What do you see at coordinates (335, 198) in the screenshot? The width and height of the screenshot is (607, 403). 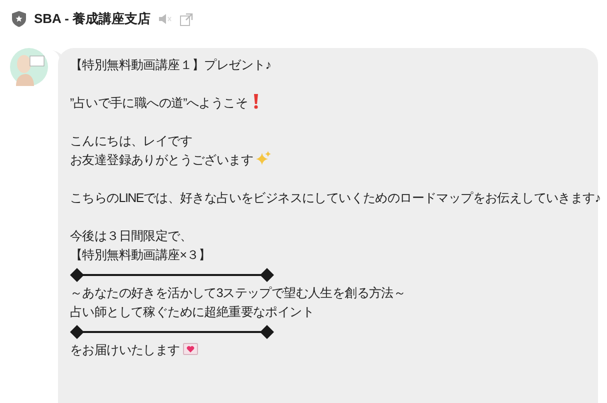 I see `message-text: こちらのLINEでは、好きな占いをビジネスにしていくためのロードマップをお伝えしていきます♪` at bounding box center [335, 198].